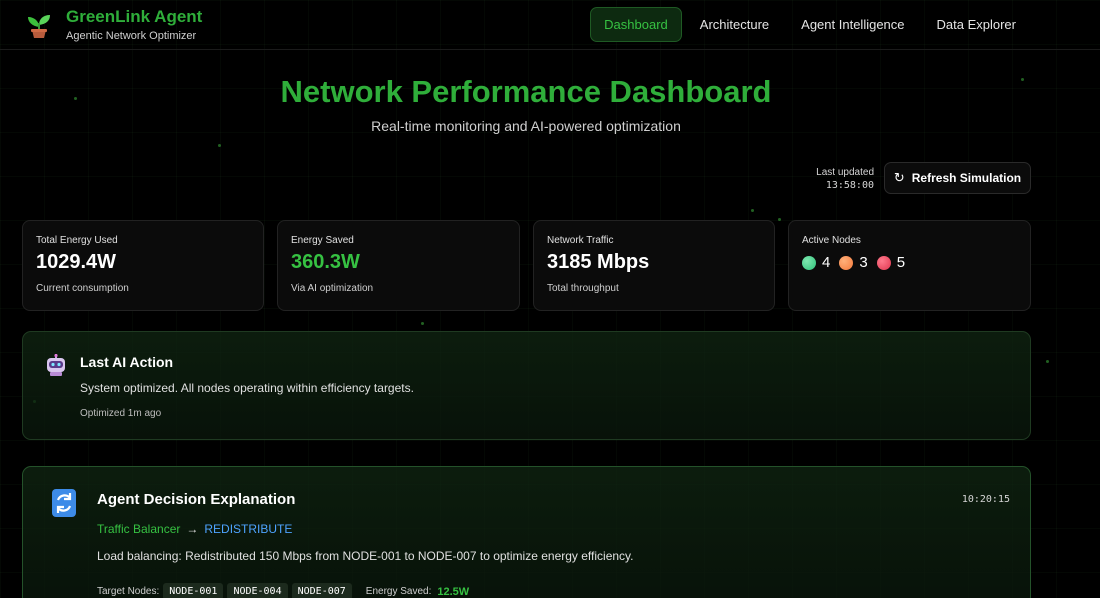 The width and height of the screenshot is (1100, 598). I want to click on critical-node-icon, so click(883, 262).